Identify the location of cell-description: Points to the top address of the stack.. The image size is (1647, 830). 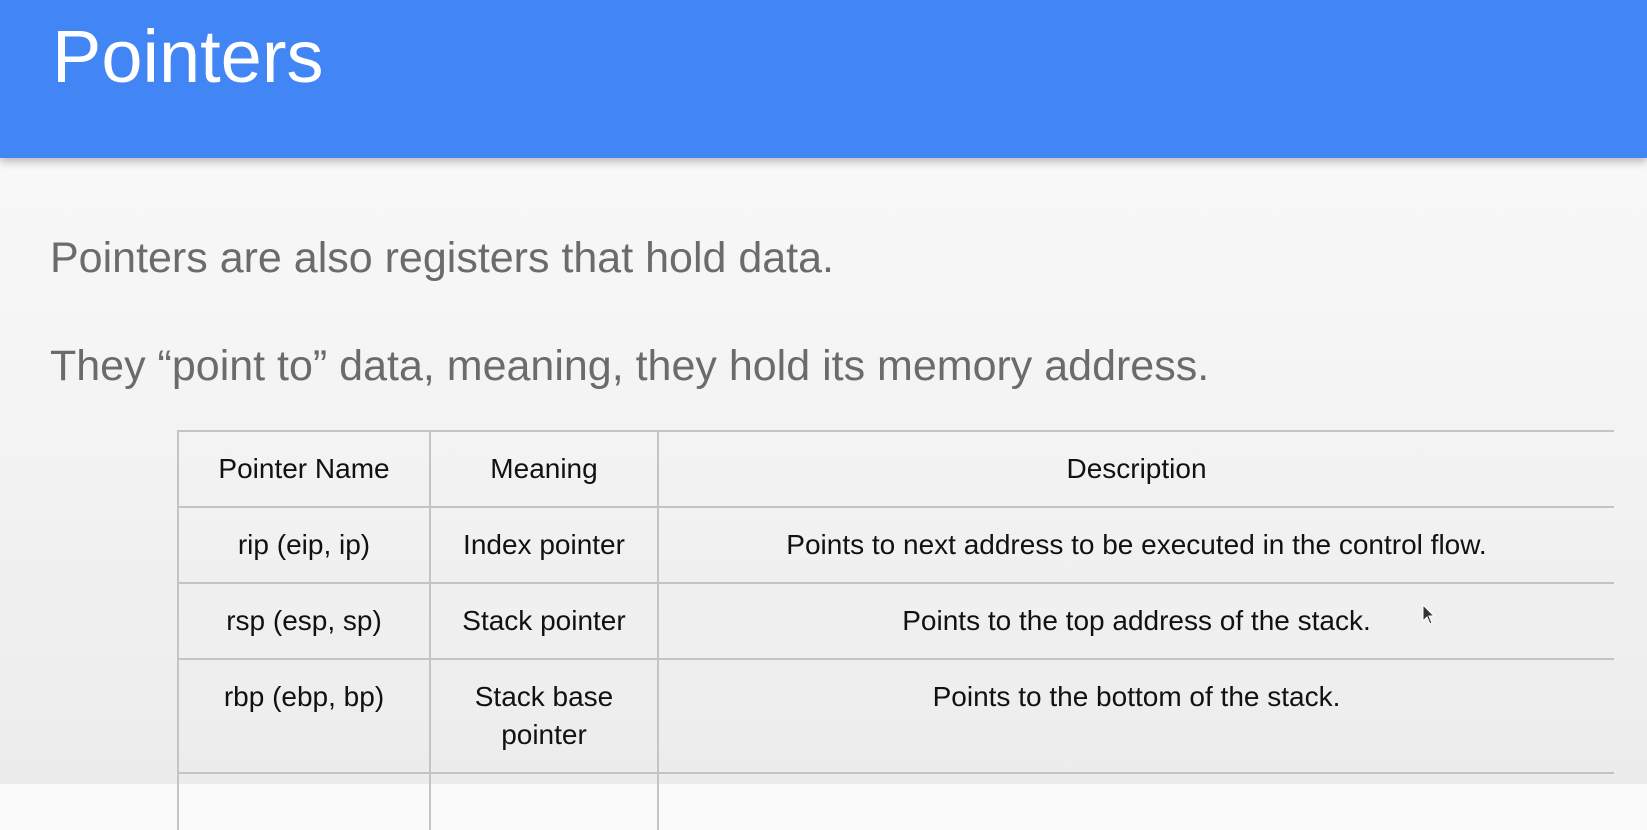
(1135, 621).